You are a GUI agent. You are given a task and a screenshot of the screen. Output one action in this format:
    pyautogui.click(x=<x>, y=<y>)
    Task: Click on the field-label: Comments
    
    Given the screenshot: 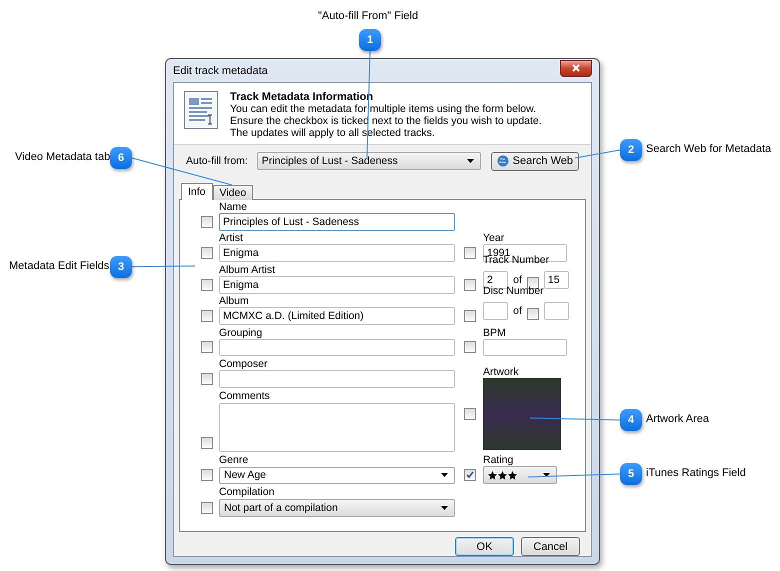 What is the action you would take?
    pyautogui.click(x=245, y=396)
    